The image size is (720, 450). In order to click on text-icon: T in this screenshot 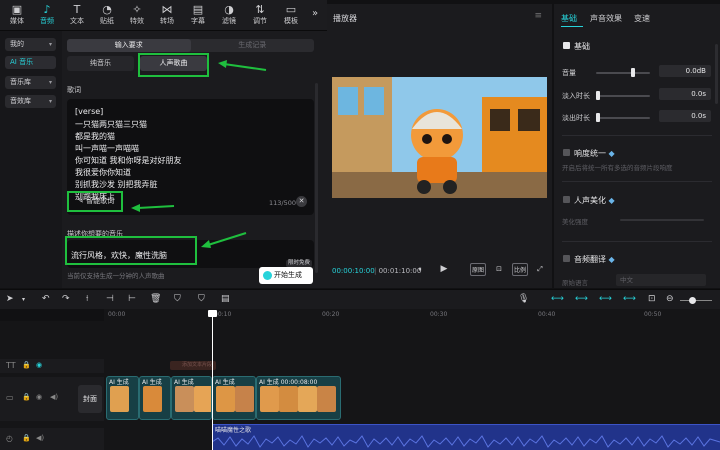, I will do `click(77, 9)`.